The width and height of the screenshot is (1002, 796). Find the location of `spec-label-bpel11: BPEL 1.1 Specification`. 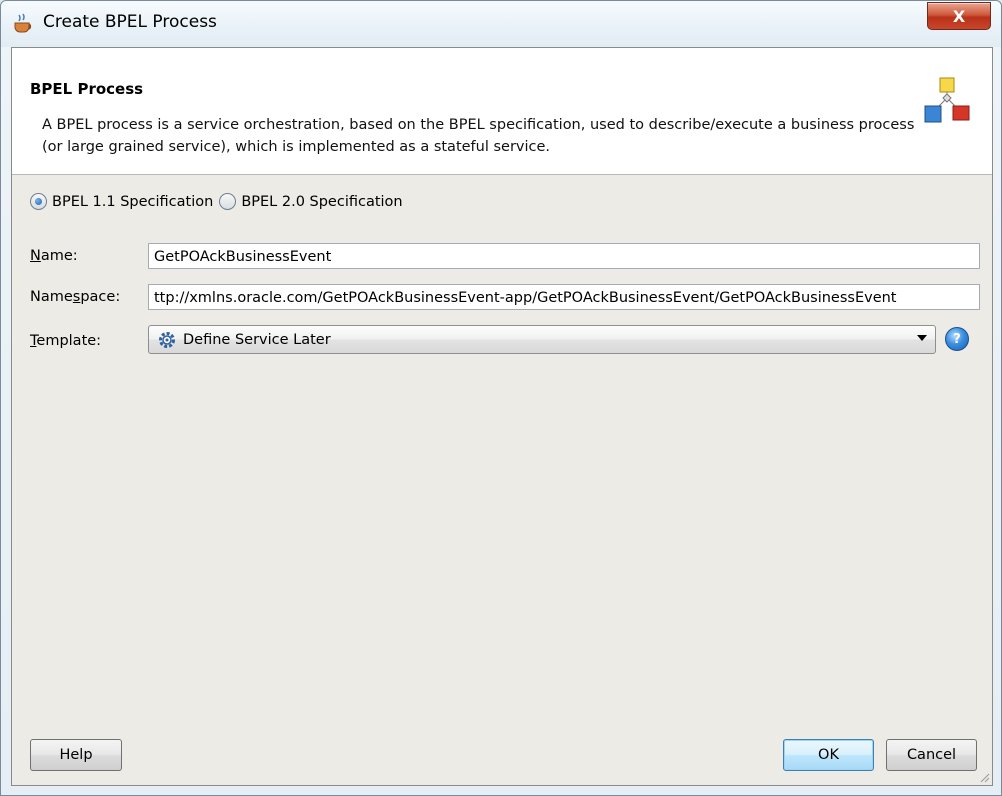

spec-label-bpel11: BPEL 1.1 Specification is located at coordinates (132, 202).